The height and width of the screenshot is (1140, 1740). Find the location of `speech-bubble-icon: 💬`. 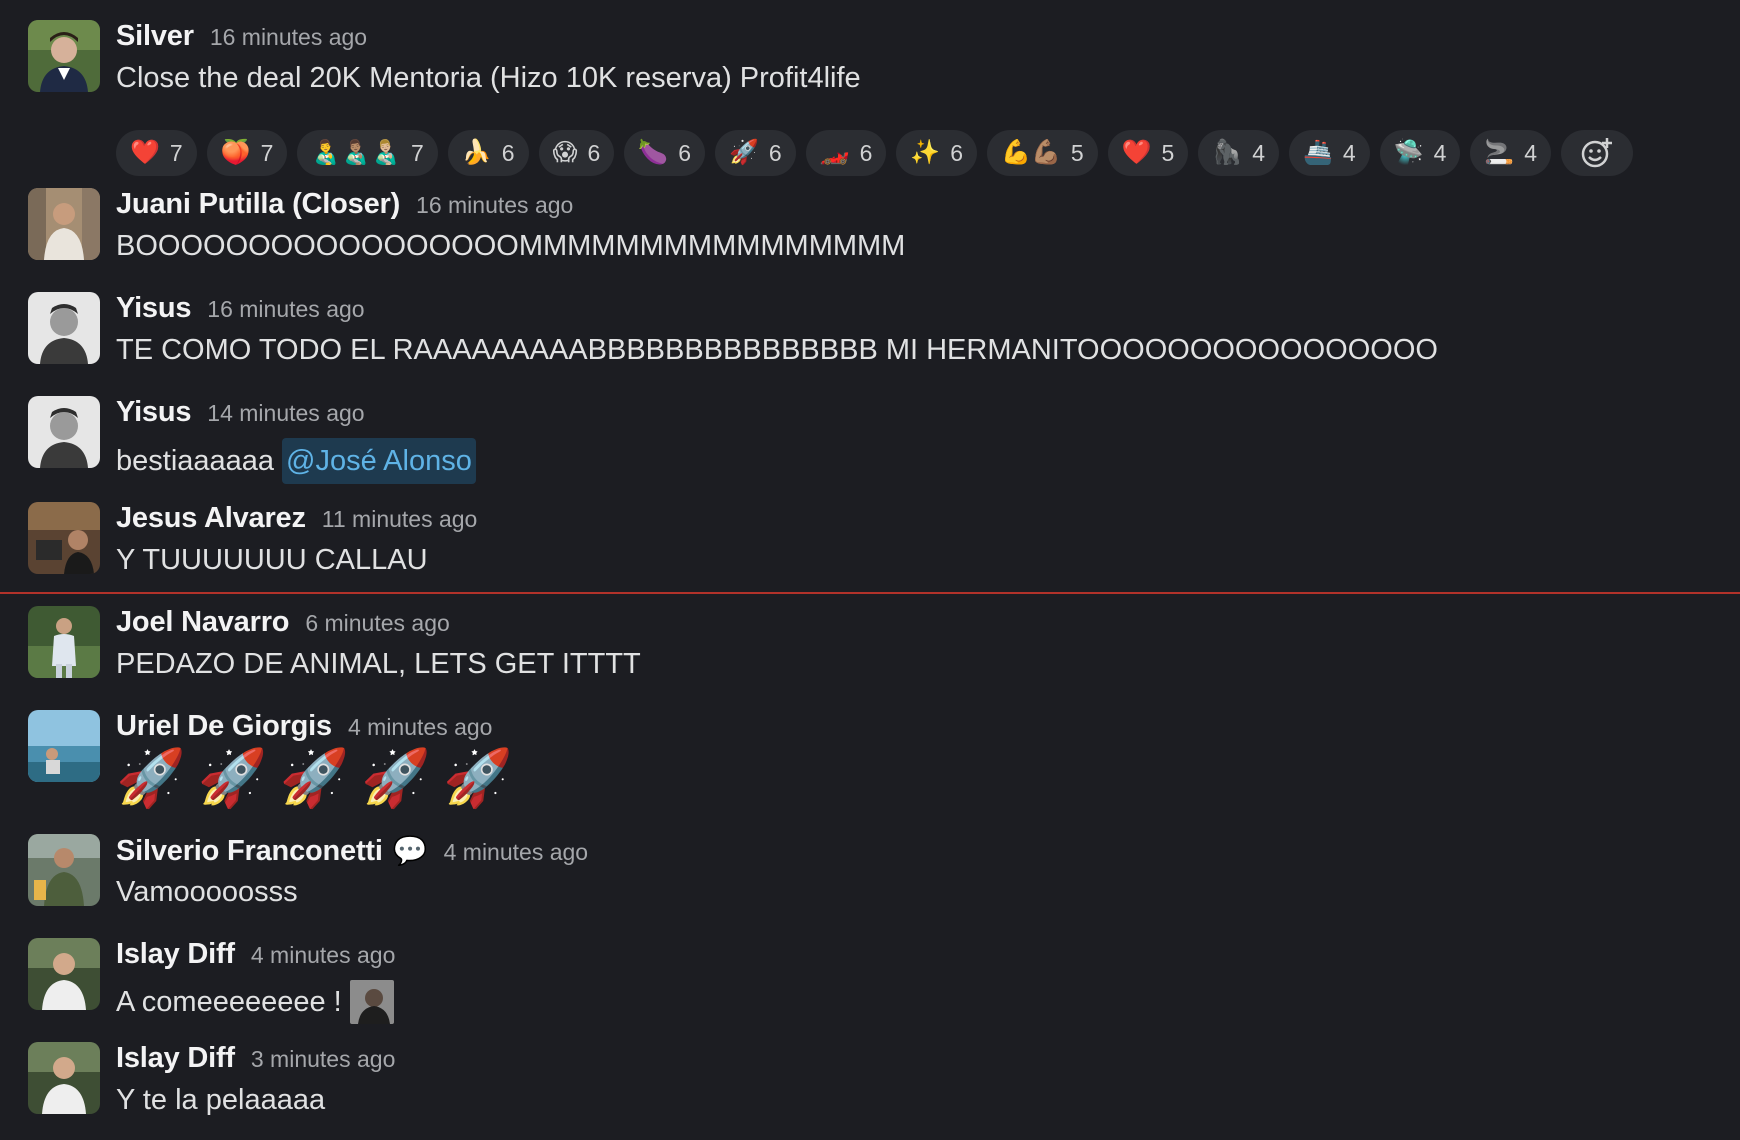

speech-bubble-icon: 💬 is located at coordinates (410, 850).